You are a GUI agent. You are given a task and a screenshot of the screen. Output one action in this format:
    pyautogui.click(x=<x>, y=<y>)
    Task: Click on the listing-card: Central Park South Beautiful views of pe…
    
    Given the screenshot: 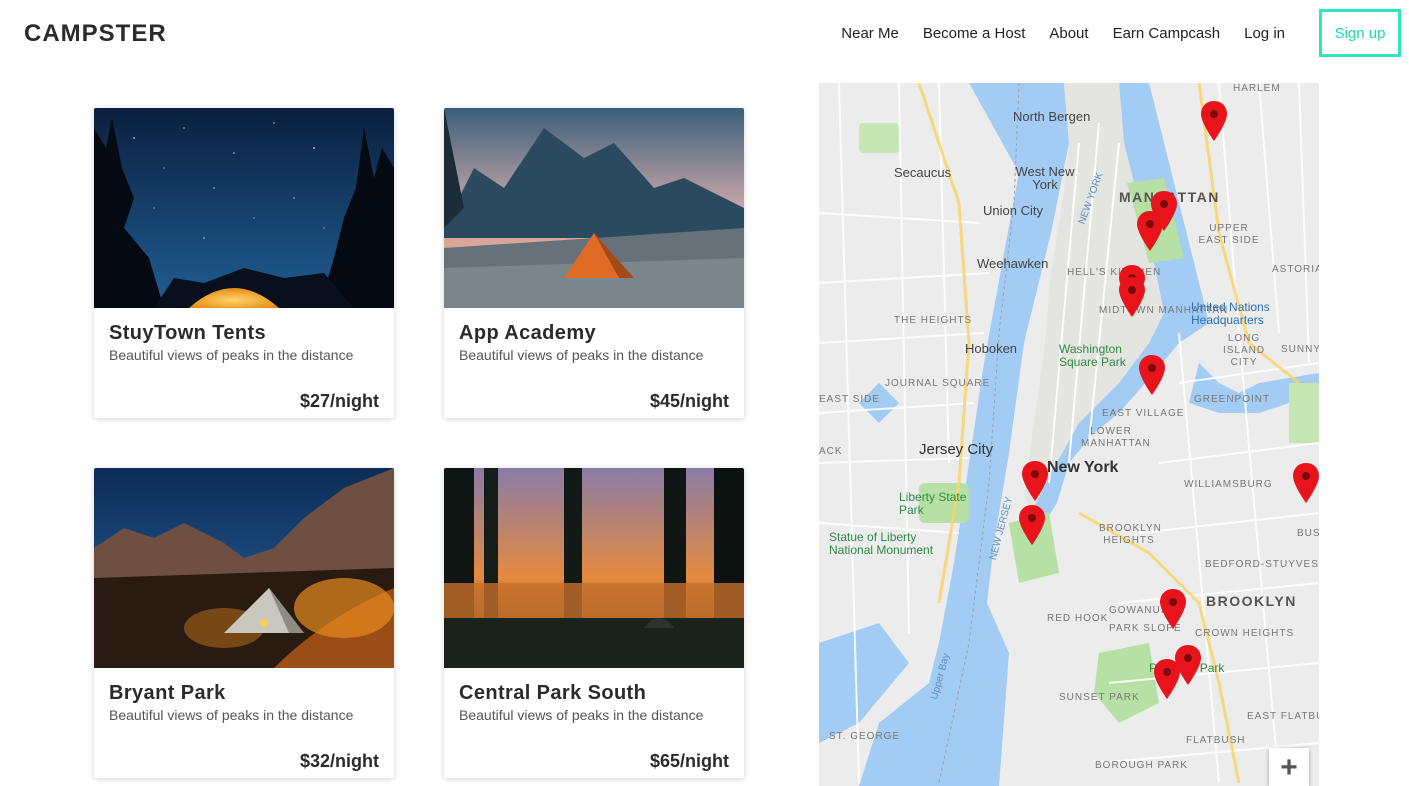 What is the action you would take?
    pyautogui.click(x=594, y=623)
    